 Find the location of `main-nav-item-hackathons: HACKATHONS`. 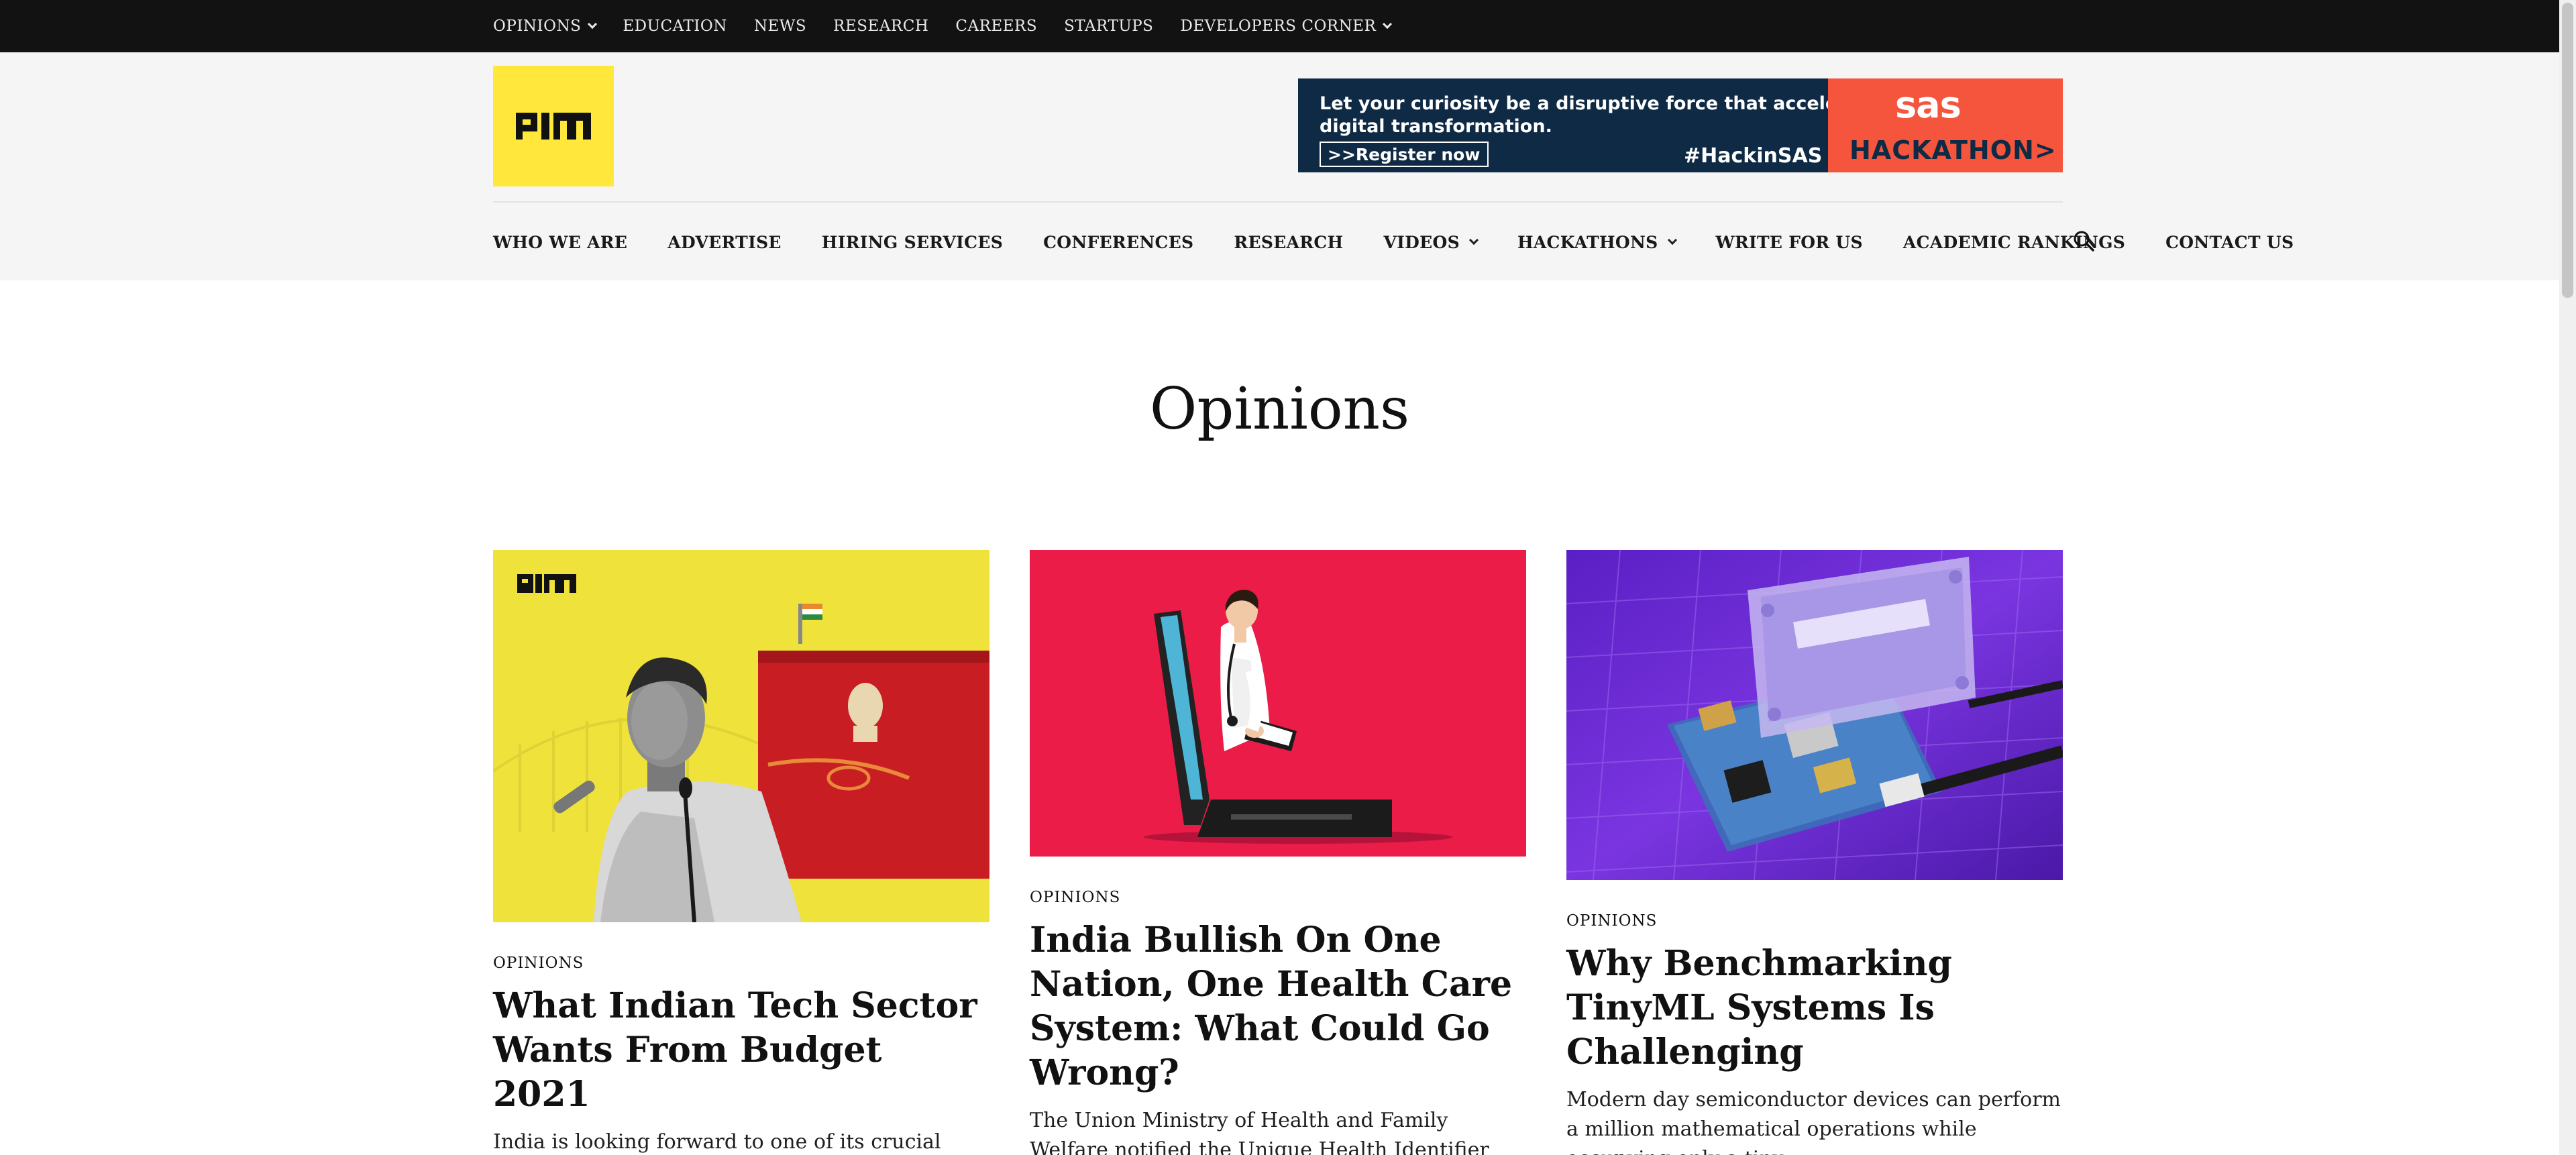

main-nav-item-hackathons: HACKATHONS is located at coordinates (1597, 242).